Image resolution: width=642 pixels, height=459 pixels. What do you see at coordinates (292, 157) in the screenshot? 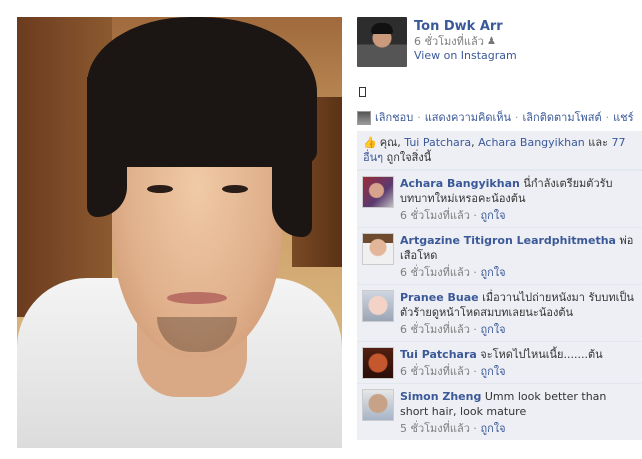
I see `photo-hair-right` at bounding box center [292, 157].